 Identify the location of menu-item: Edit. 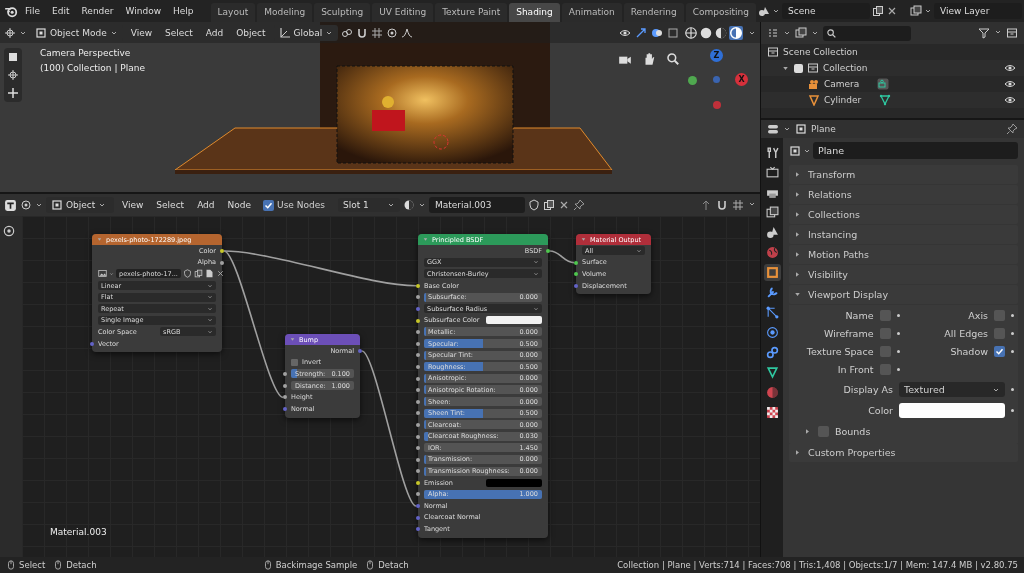
(61, 11).